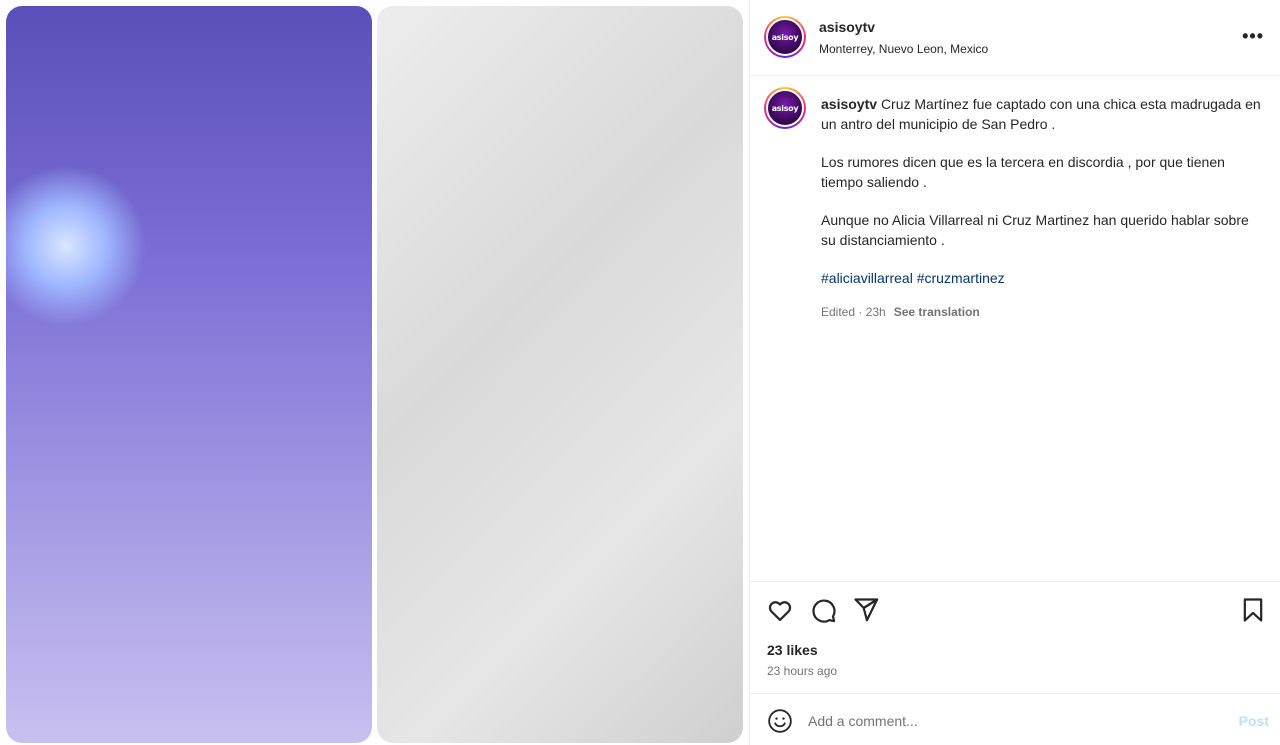 The image size is (1280, 745). What do you see at coordinates (903, 49) in the screenshot?
I see `header-location: Monterrey, Nuevo Leon, Mexico` at bounding box center [903, 49].